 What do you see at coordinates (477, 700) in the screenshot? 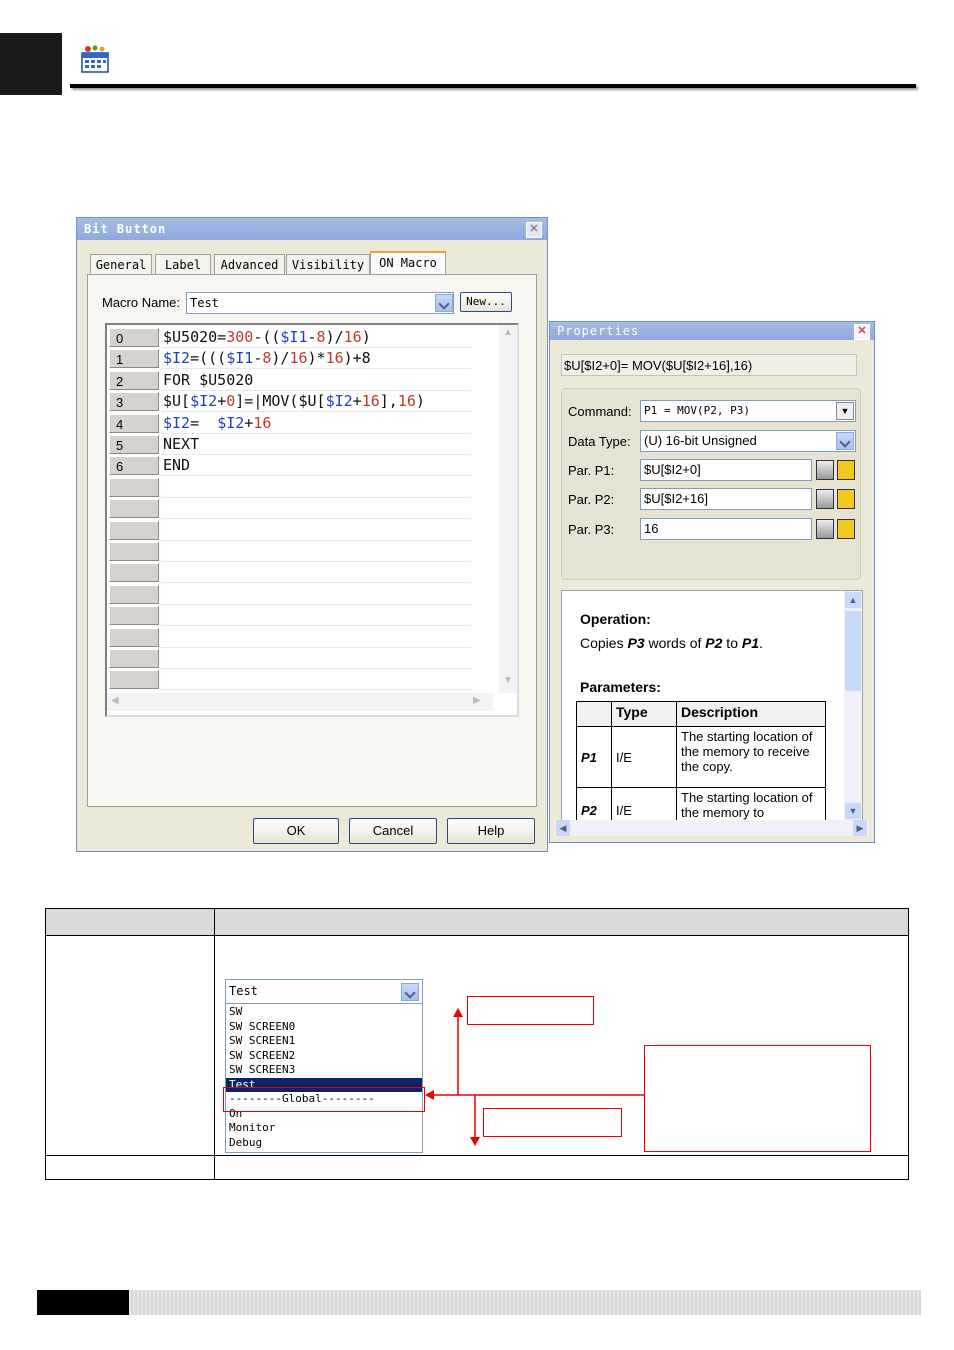
I see `scroll-right-icon: ▶` at bounding box center [477, 700].